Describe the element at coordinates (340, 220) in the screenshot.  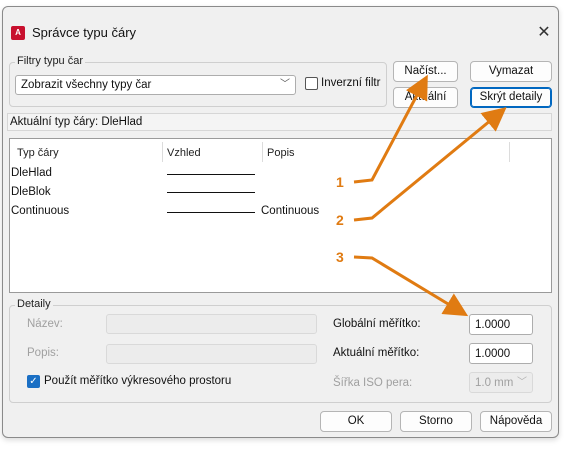
I see `callout-number-2: 2` at that location.